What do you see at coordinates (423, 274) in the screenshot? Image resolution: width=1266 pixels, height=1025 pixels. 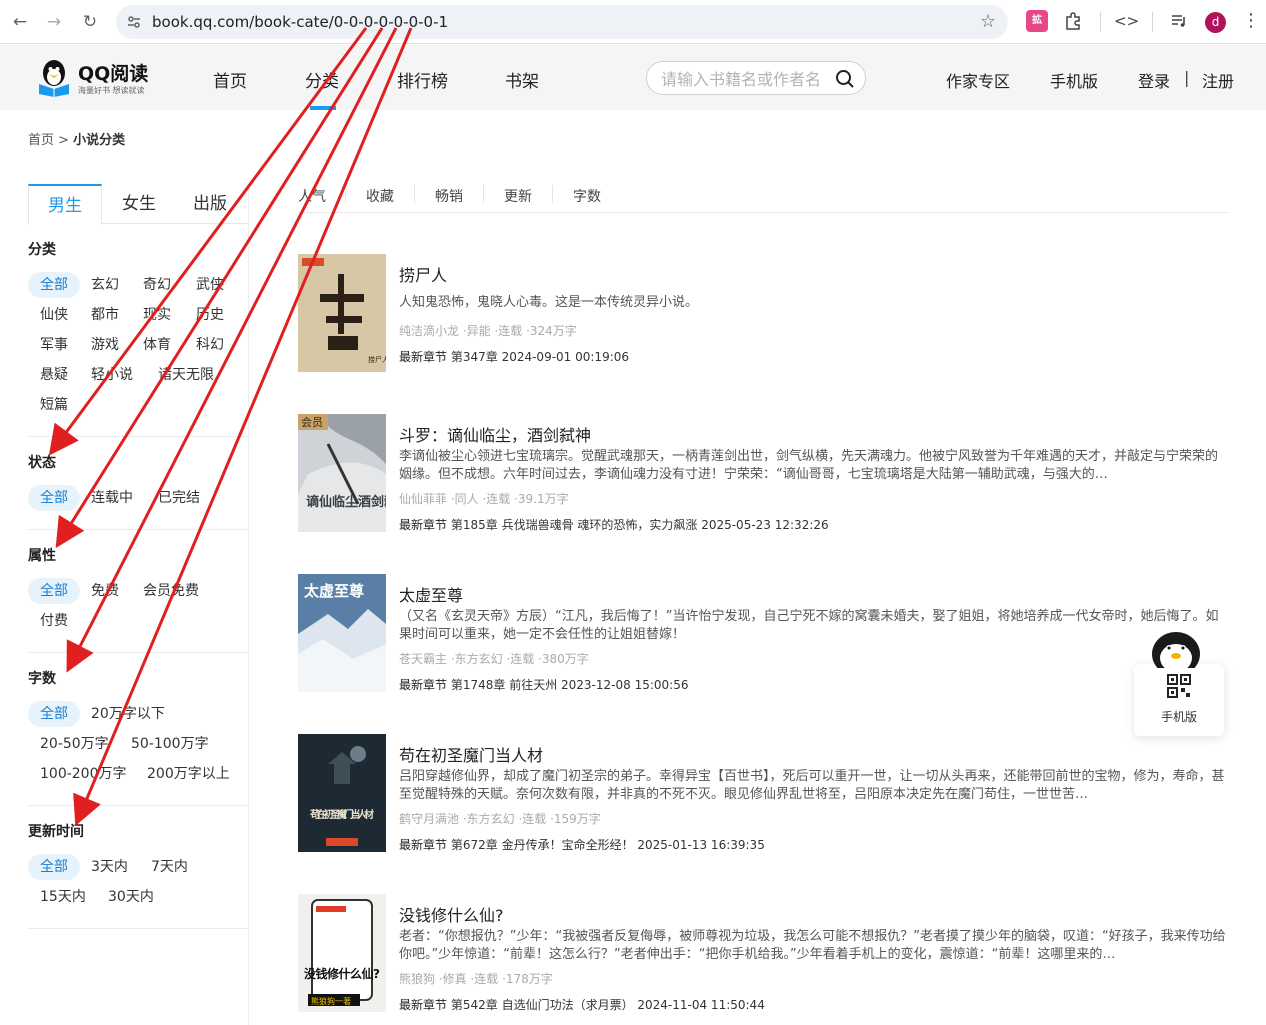 I see `book-title: 捞尸人` at bounding box center [423, 274].